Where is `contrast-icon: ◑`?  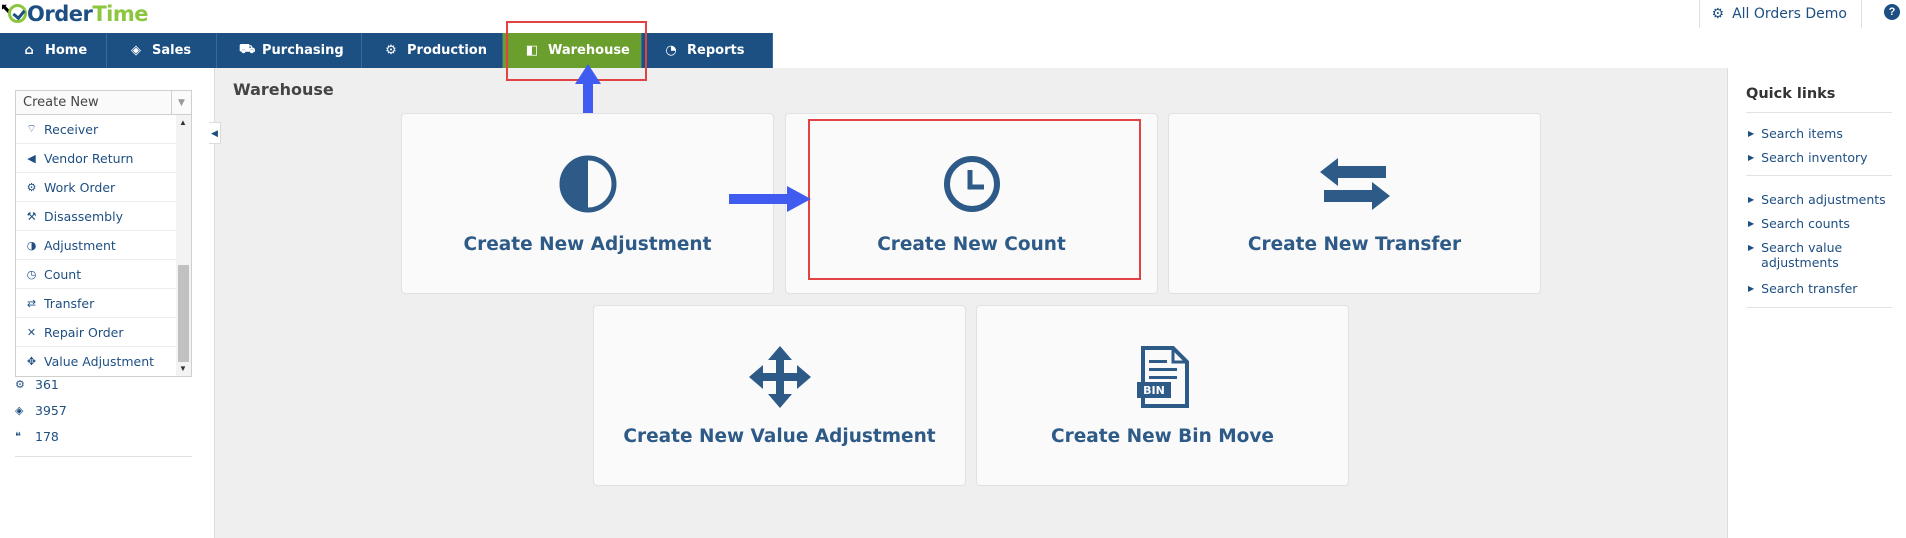
contrast-icon: ◑ is located at coordinates (31, 245).